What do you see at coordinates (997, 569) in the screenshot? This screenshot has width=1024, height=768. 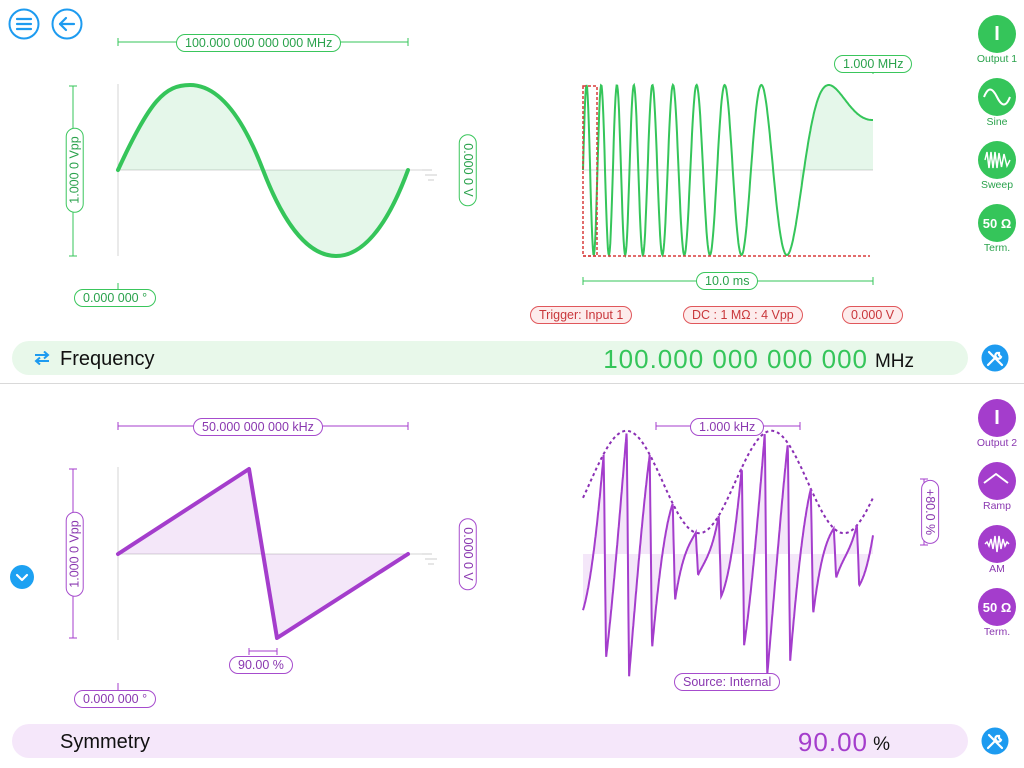 I see `am-label: AM` at bounding box center [997, 569].